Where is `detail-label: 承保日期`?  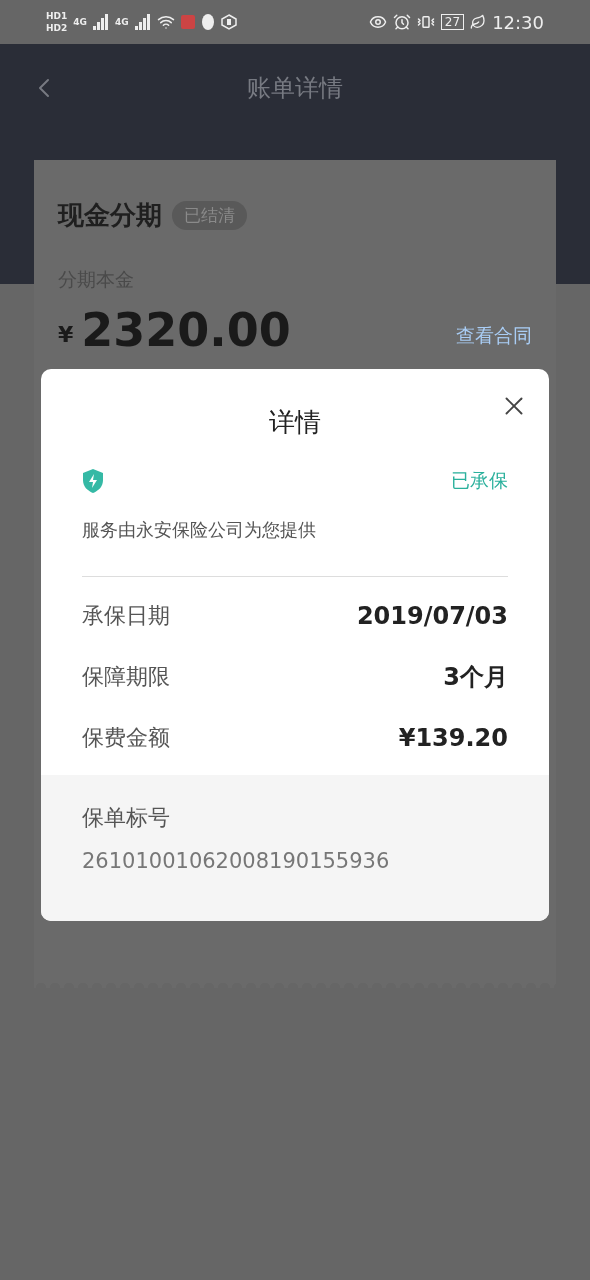 detail-label: 承保日期 is located at coordinates (126, 616).